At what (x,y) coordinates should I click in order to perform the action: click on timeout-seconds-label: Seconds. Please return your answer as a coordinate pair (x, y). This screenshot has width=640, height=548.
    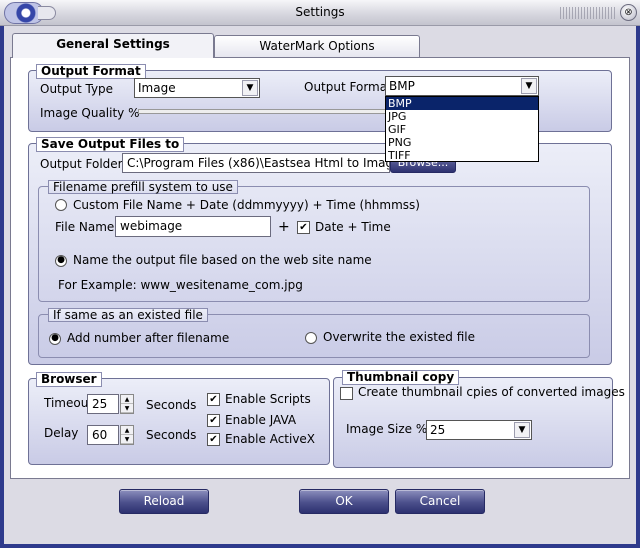
    Looking at the image, I should click on (171, 405).